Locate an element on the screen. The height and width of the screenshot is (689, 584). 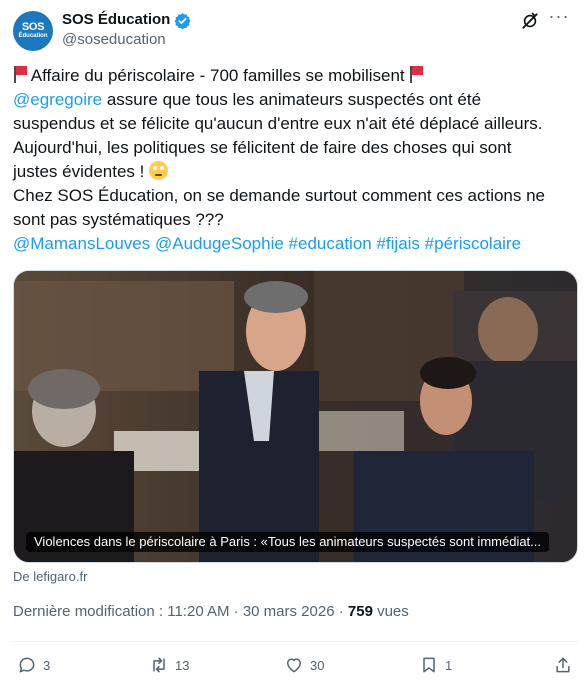
share-icon is located at coordinates (563, 665).